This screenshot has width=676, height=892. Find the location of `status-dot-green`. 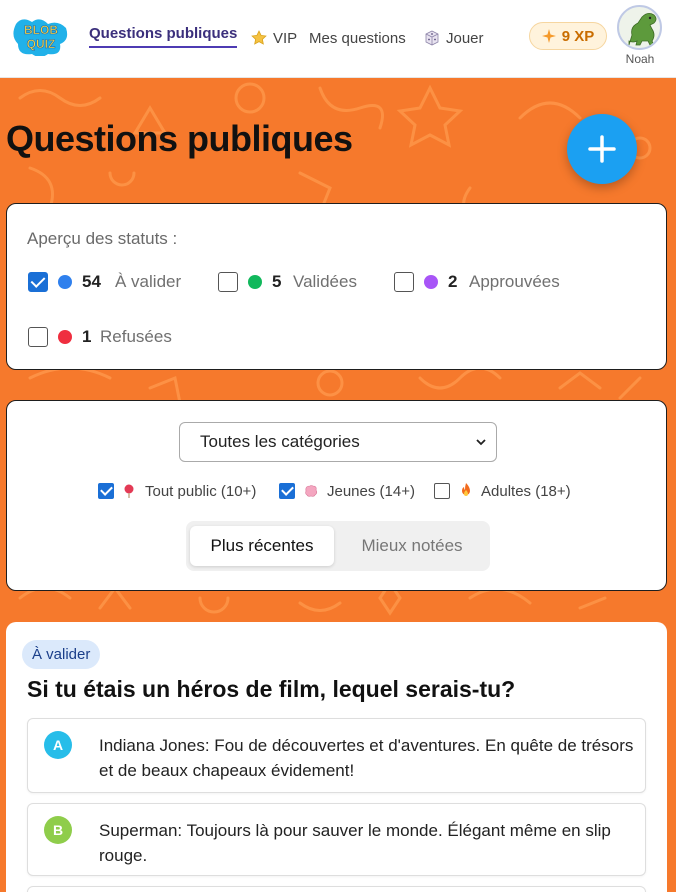

status-dot-green is located at coordinates (255, 282).